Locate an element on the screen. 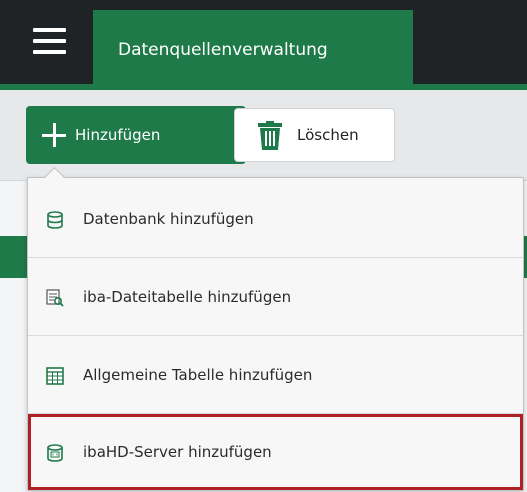  trash-icon is located at coordinates (270, 135).